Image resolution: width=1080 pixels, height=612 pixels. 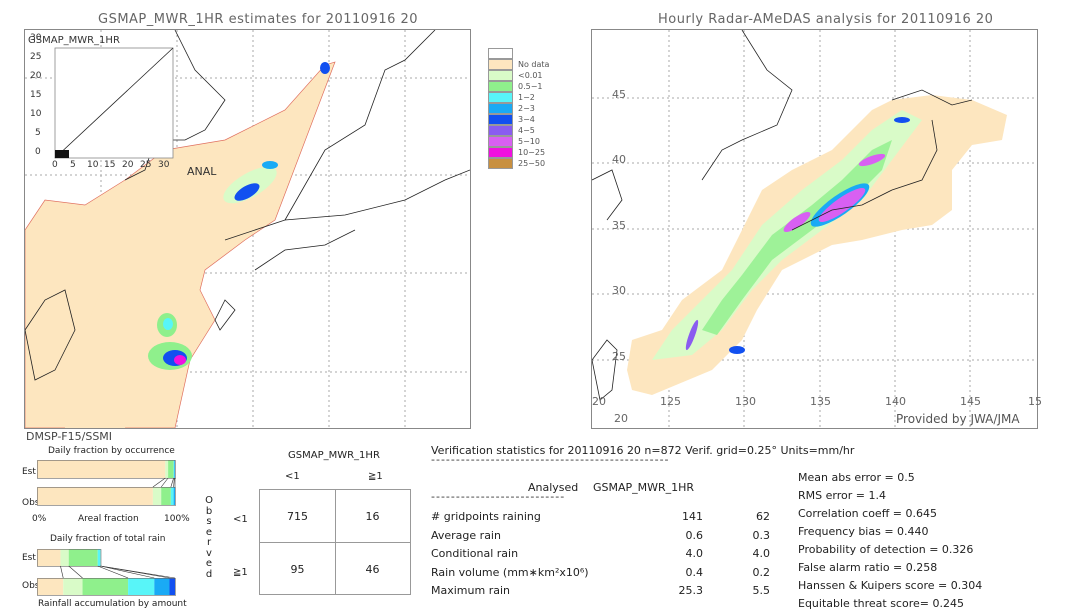 I want to click on contingency-col-title: GSMAP_MWR_1HR, so click(x=334, y=455).